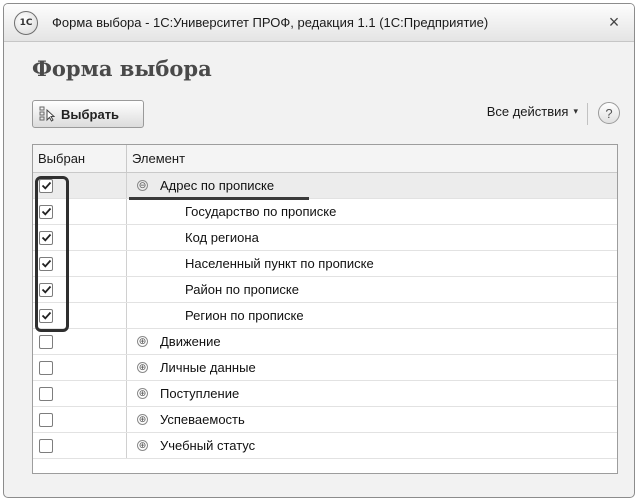 The height and width of the screenshot is (501, 638). Describe the element at coordinates (372, 341) in the screenshot. I see `element-cell: ⊕ Движение` at that location.